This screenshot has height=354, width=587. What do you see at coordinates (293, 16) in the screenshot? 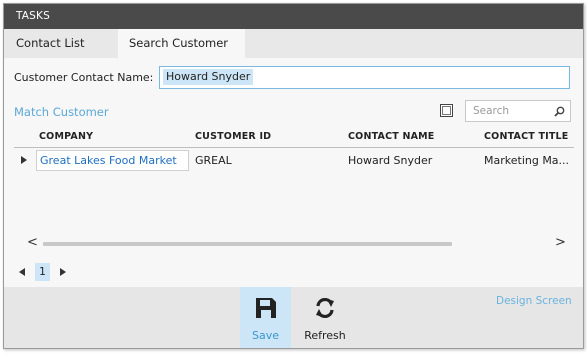
I see `window-title: TASKS` at bounding box center [293, 16].